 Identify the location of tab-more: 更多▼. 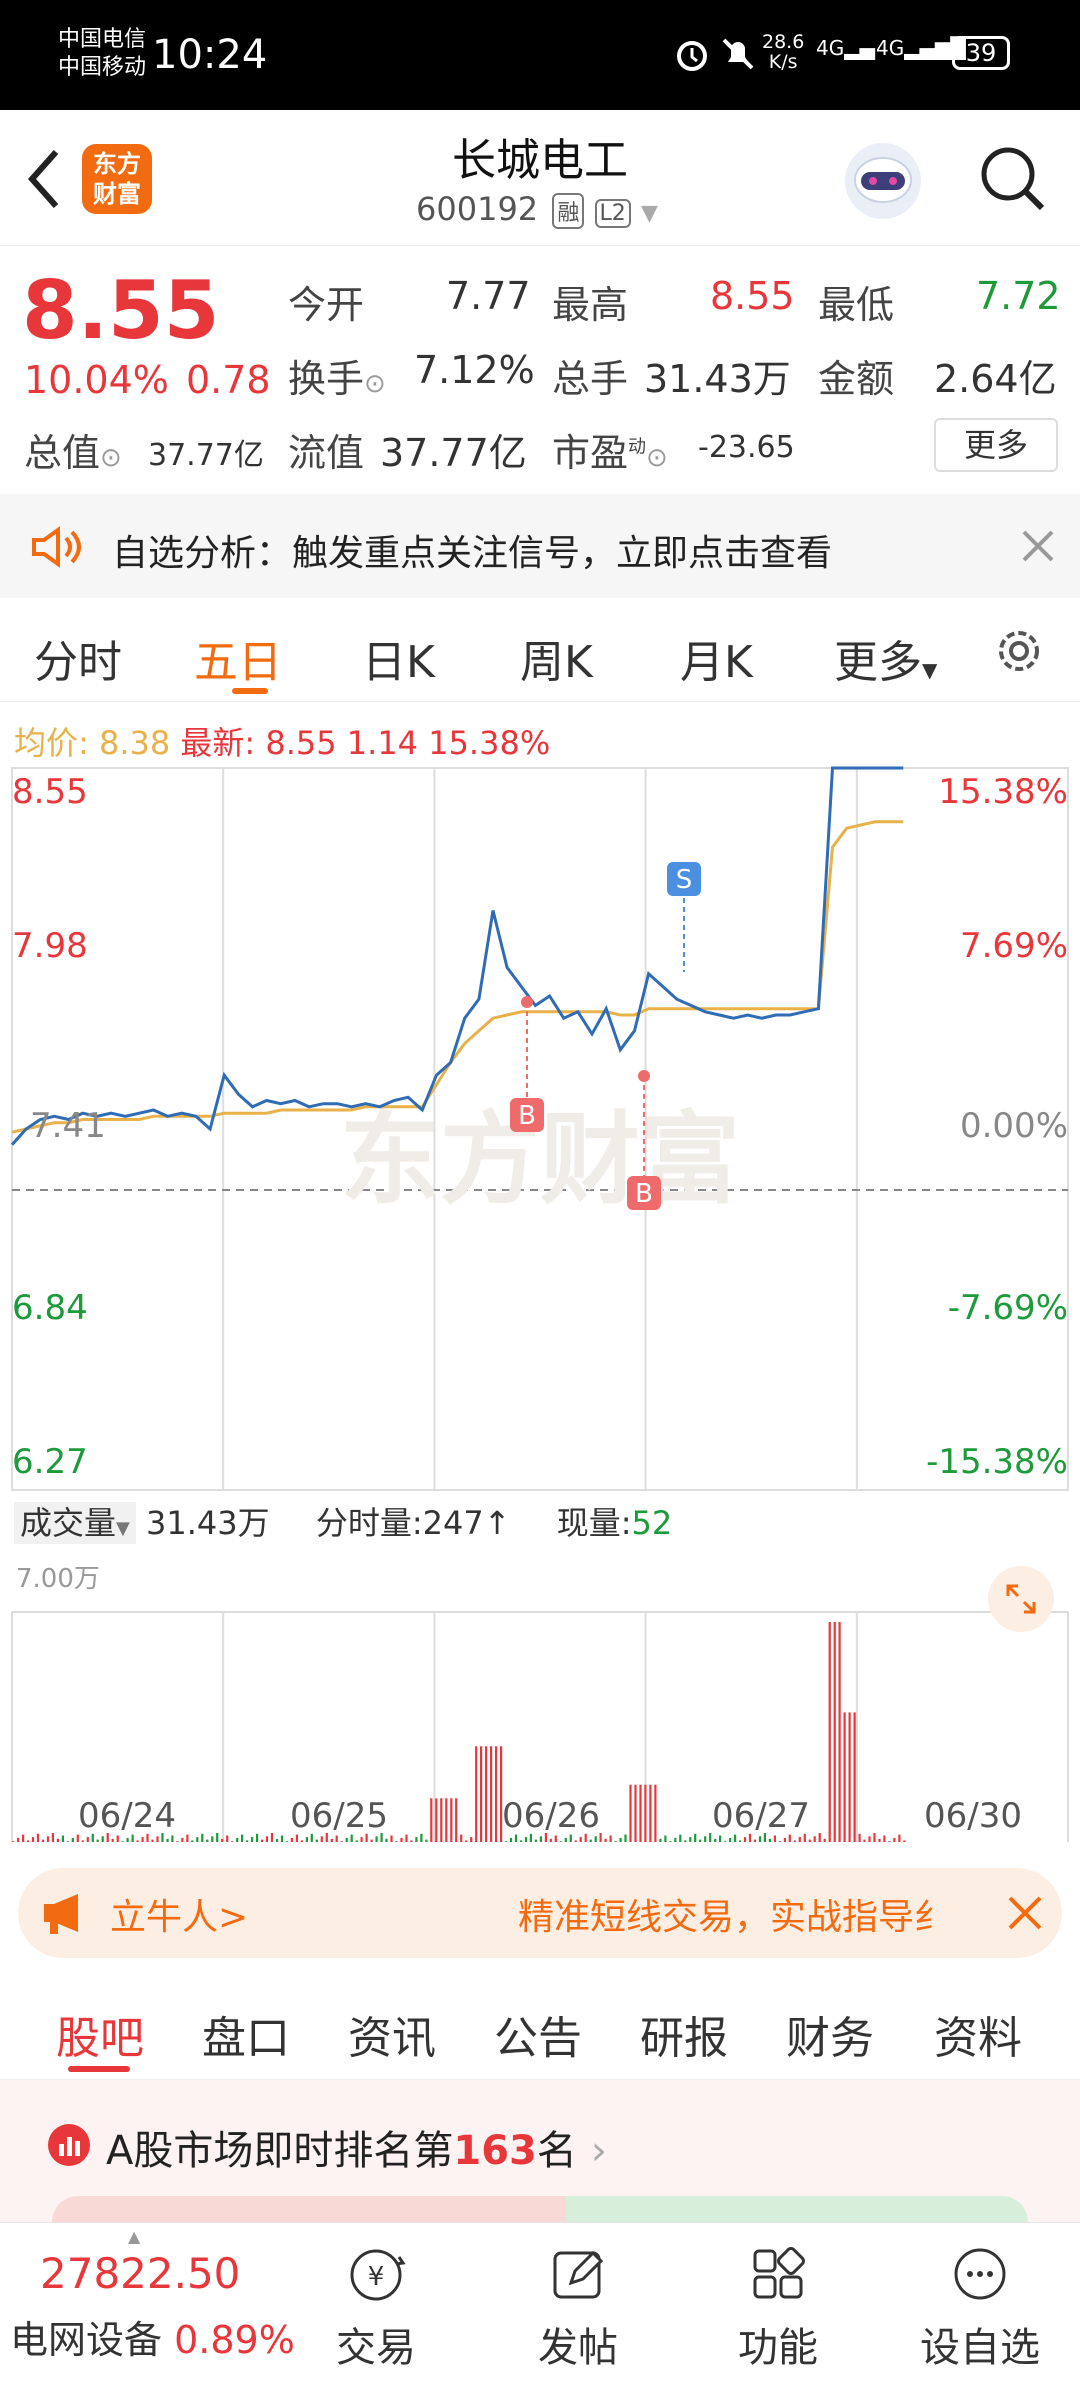
(885, 658).